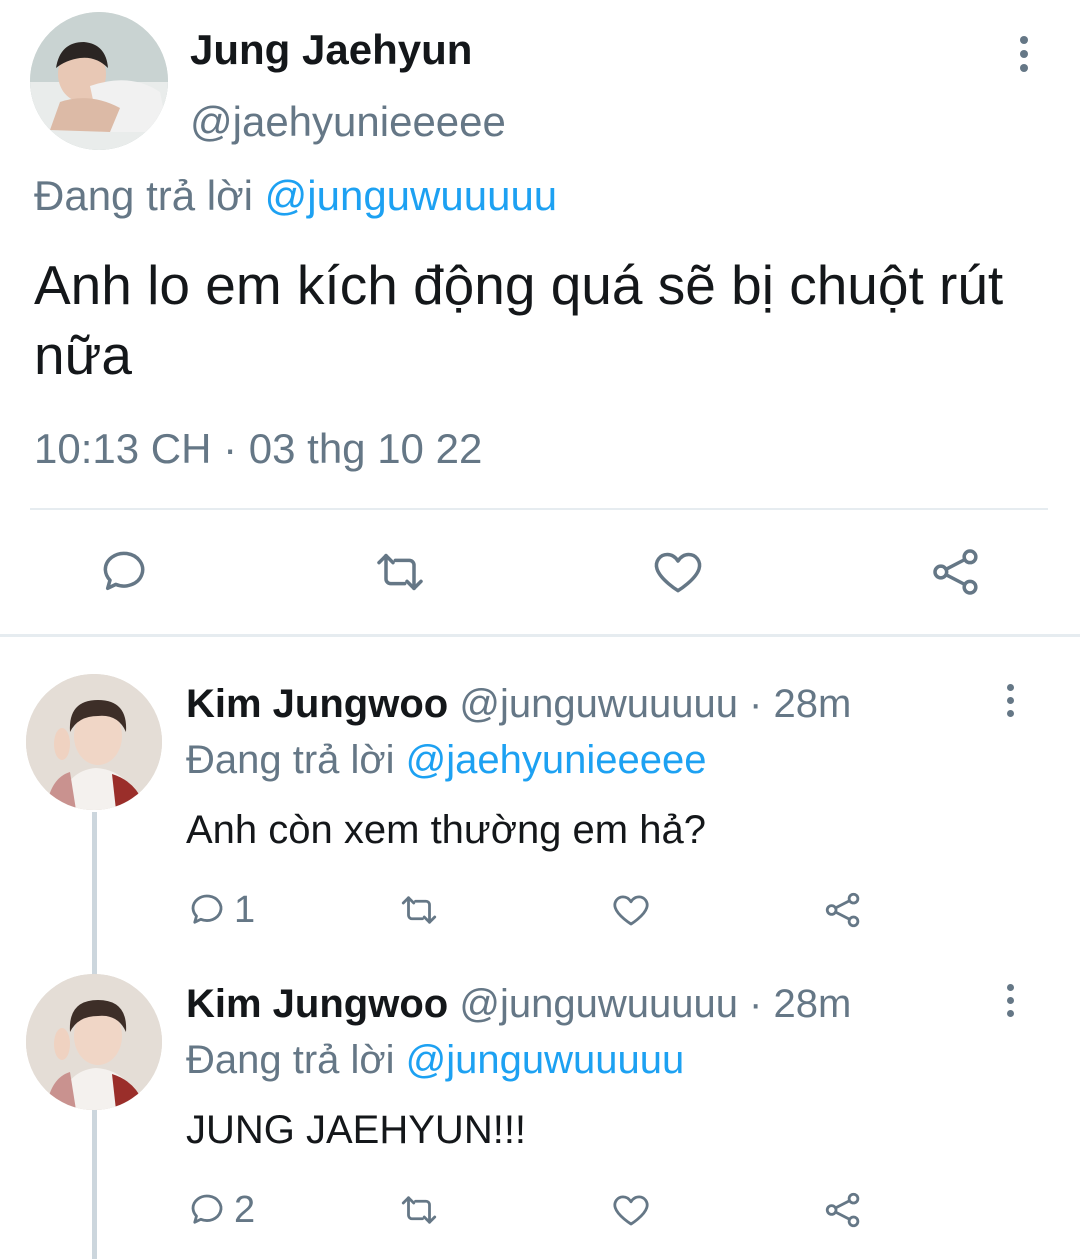  What do you see at coordinates (356, 1130) in the screenshot?
I see `reply-text: JUNG JAEHYUN!!!` at bounding box center [356, 1130].